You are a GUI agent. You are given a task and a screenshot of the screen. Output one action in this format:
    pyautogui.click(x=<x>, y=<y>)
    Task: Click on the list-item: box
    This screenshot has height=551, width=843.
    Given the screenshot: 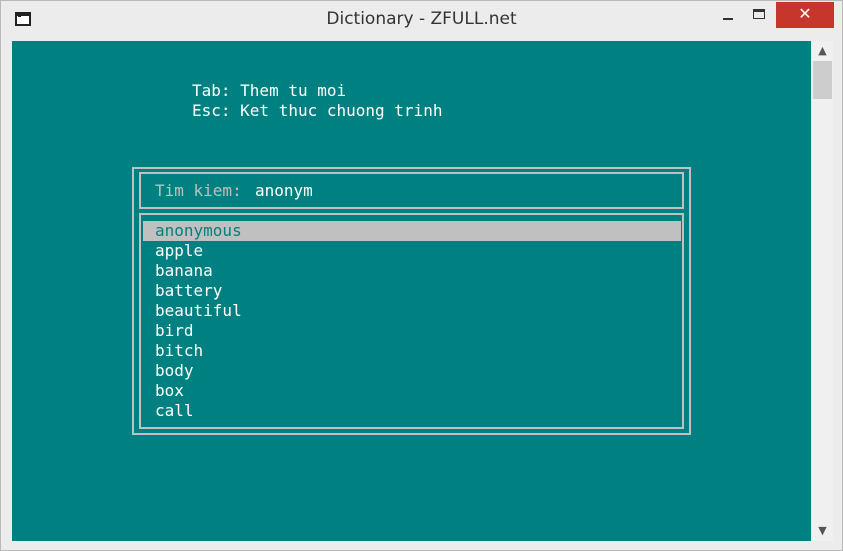 What is the action you would take?
    pyautogui.click(x=412, y=391)
    